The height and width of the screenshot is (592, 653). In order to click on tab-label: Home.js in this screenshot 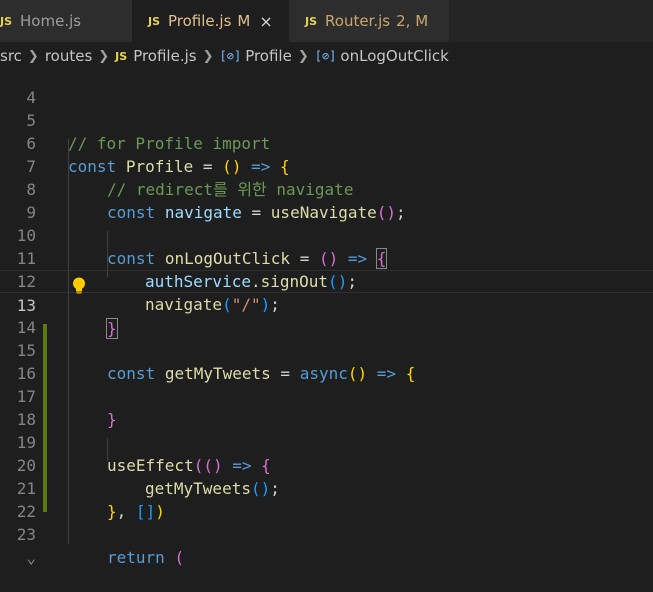, I will do `click(51, 21)`.